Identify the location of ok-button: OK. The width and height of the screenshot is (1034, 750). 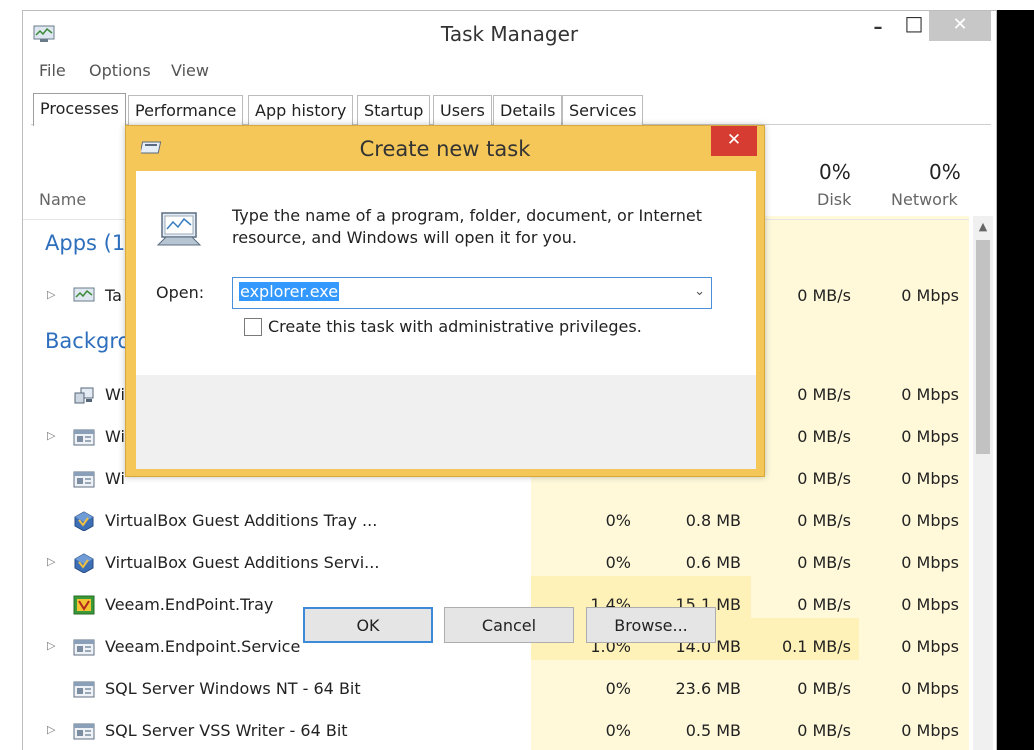
(368, 625).